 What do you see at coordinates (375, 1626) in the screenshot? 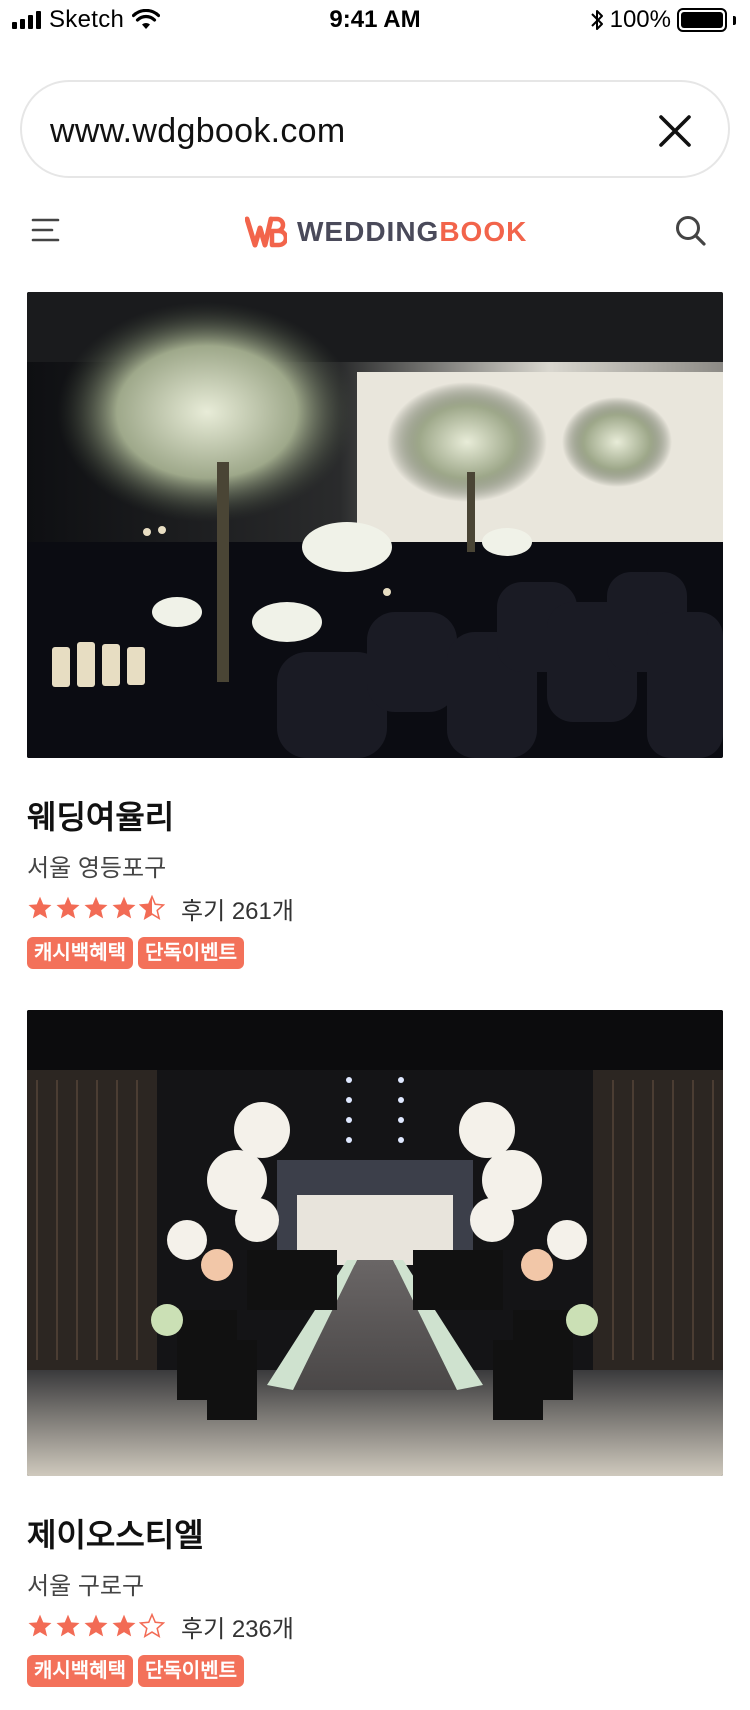
I see `rating-row: 후기 236개` at bounding box center [375, 1626].